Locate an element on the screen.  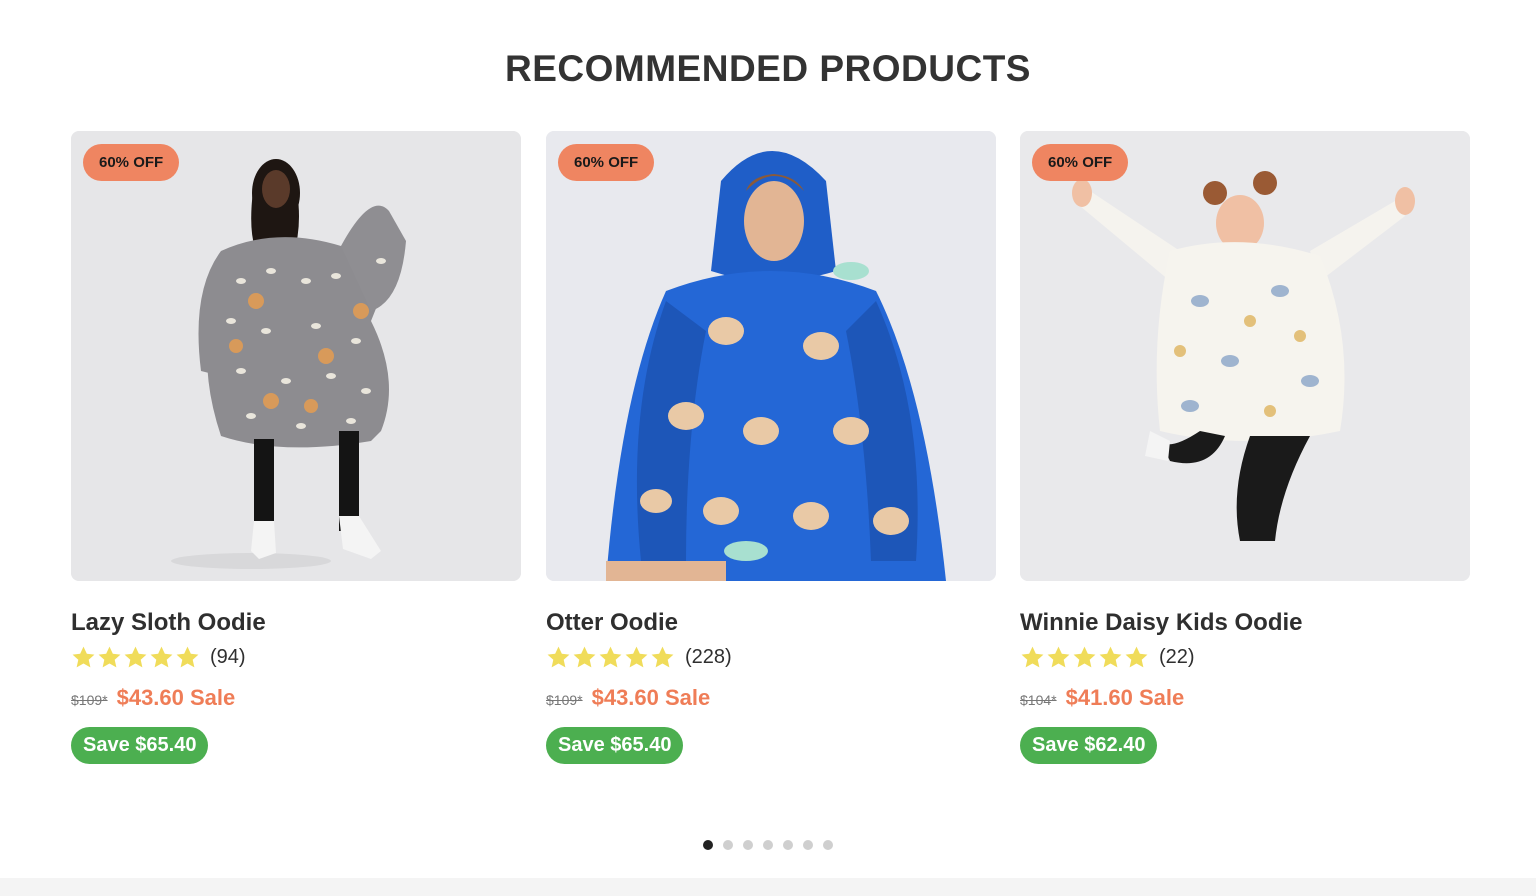
product-title: Otter Oodie is located at coordinates (771, 623).